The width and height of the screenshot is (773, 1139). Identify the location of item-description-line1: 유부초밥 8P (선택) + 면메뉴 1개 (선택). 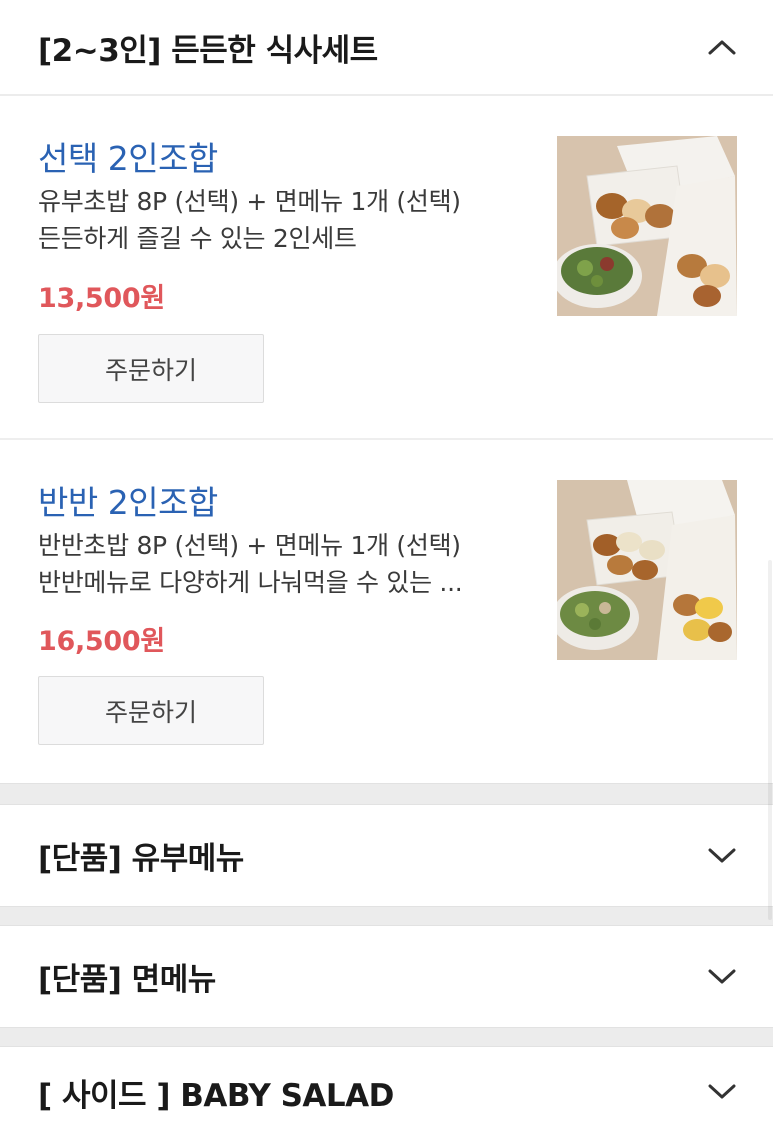
(249, 201).